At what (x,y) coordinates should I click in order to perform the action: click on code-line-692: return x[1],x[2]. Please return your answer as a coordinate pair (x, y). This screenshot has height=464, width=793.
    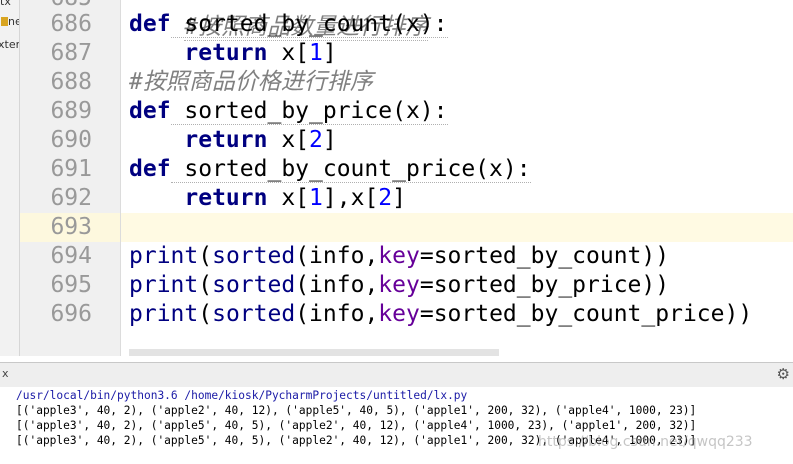
    Looking at the image, I should click on (267, 198).